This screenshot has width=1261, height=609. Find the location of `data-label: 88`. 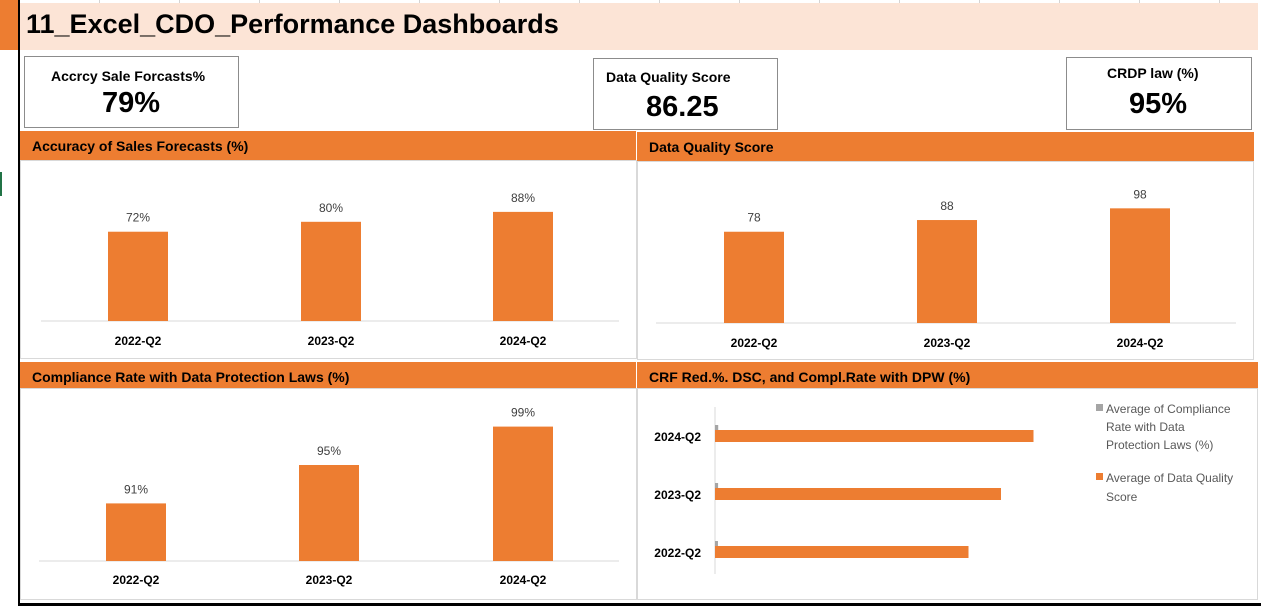

data-label: 88 is located at coordinates (947, 206).